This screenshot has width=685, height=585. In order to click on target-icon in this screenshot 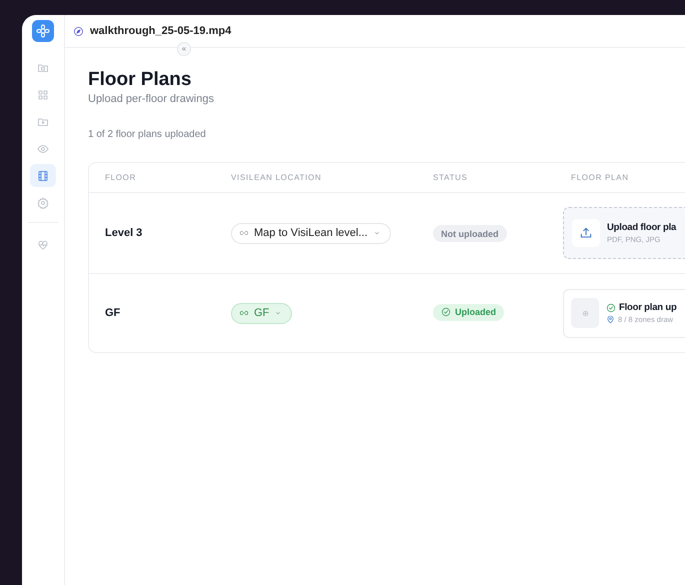, I will do `click(585, 313)`.